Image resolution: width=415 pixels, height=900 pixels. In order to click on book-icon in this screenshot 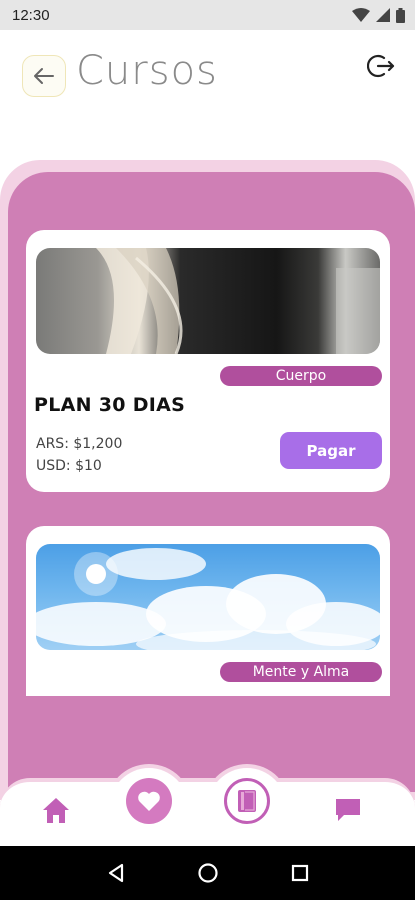, I will do `click(247, 801)`.